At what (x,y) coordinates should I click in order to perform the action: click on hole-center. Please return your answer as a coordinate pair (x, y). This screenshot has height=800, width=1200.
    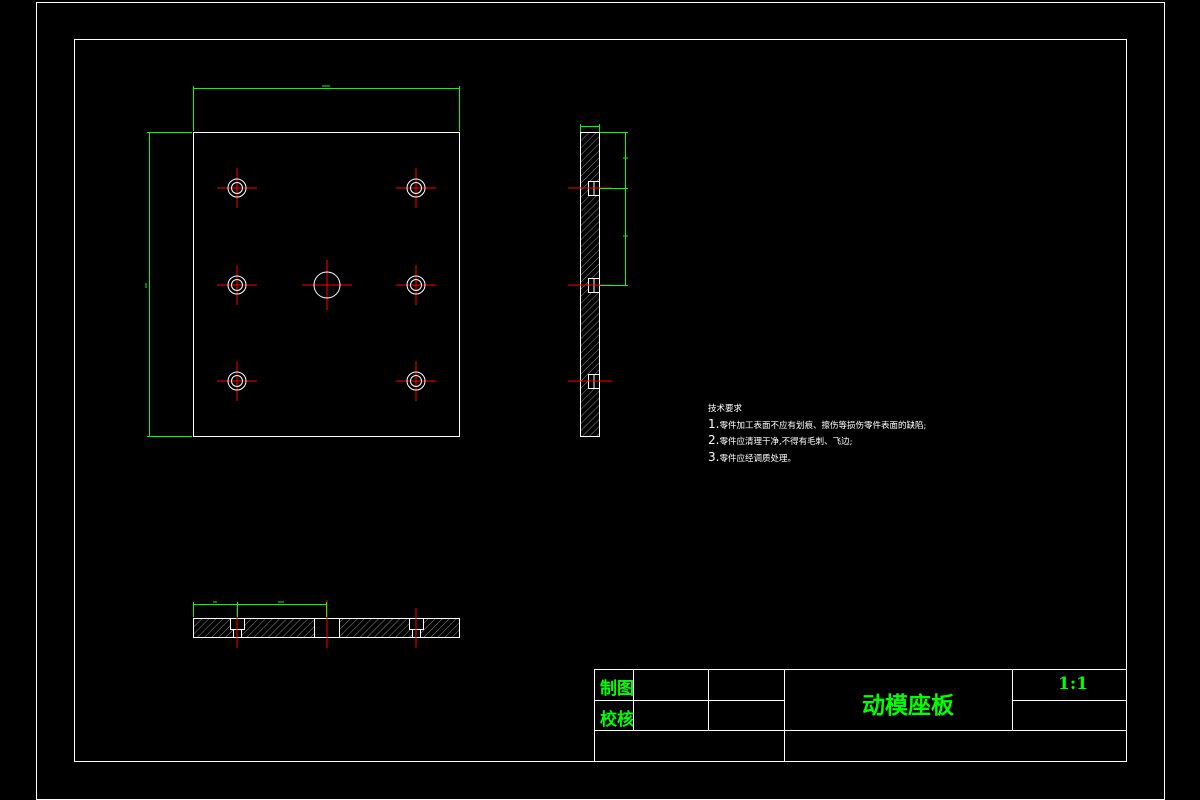
    Looking at the image, I should click on (327, 285).